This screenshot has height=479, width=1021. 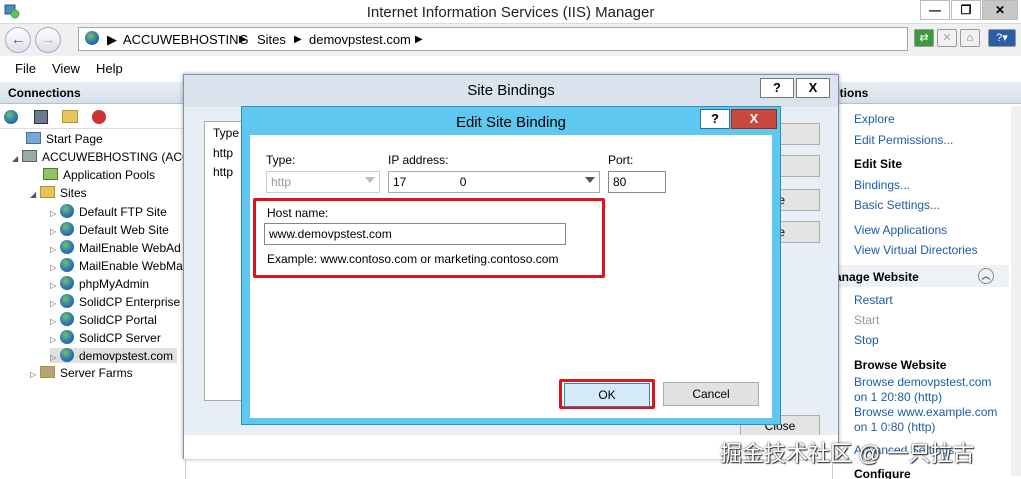 What do you see at coordinates (73, 193) in the screenshot?
I see `tree-label: Sites` at bounding box center [73, 193].